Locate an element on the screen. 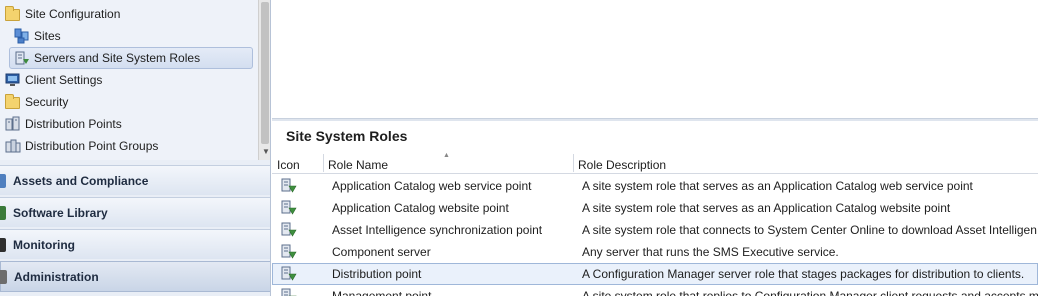 The width and height of the screenshot is (1038, 296). monitoring-icon is located at coordinates (3, 245).